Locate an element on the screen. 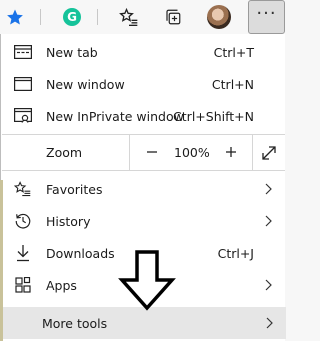 This screenshot has height=341, width=320. menu-item-label: Favorites is located at coordinates (74, 189).